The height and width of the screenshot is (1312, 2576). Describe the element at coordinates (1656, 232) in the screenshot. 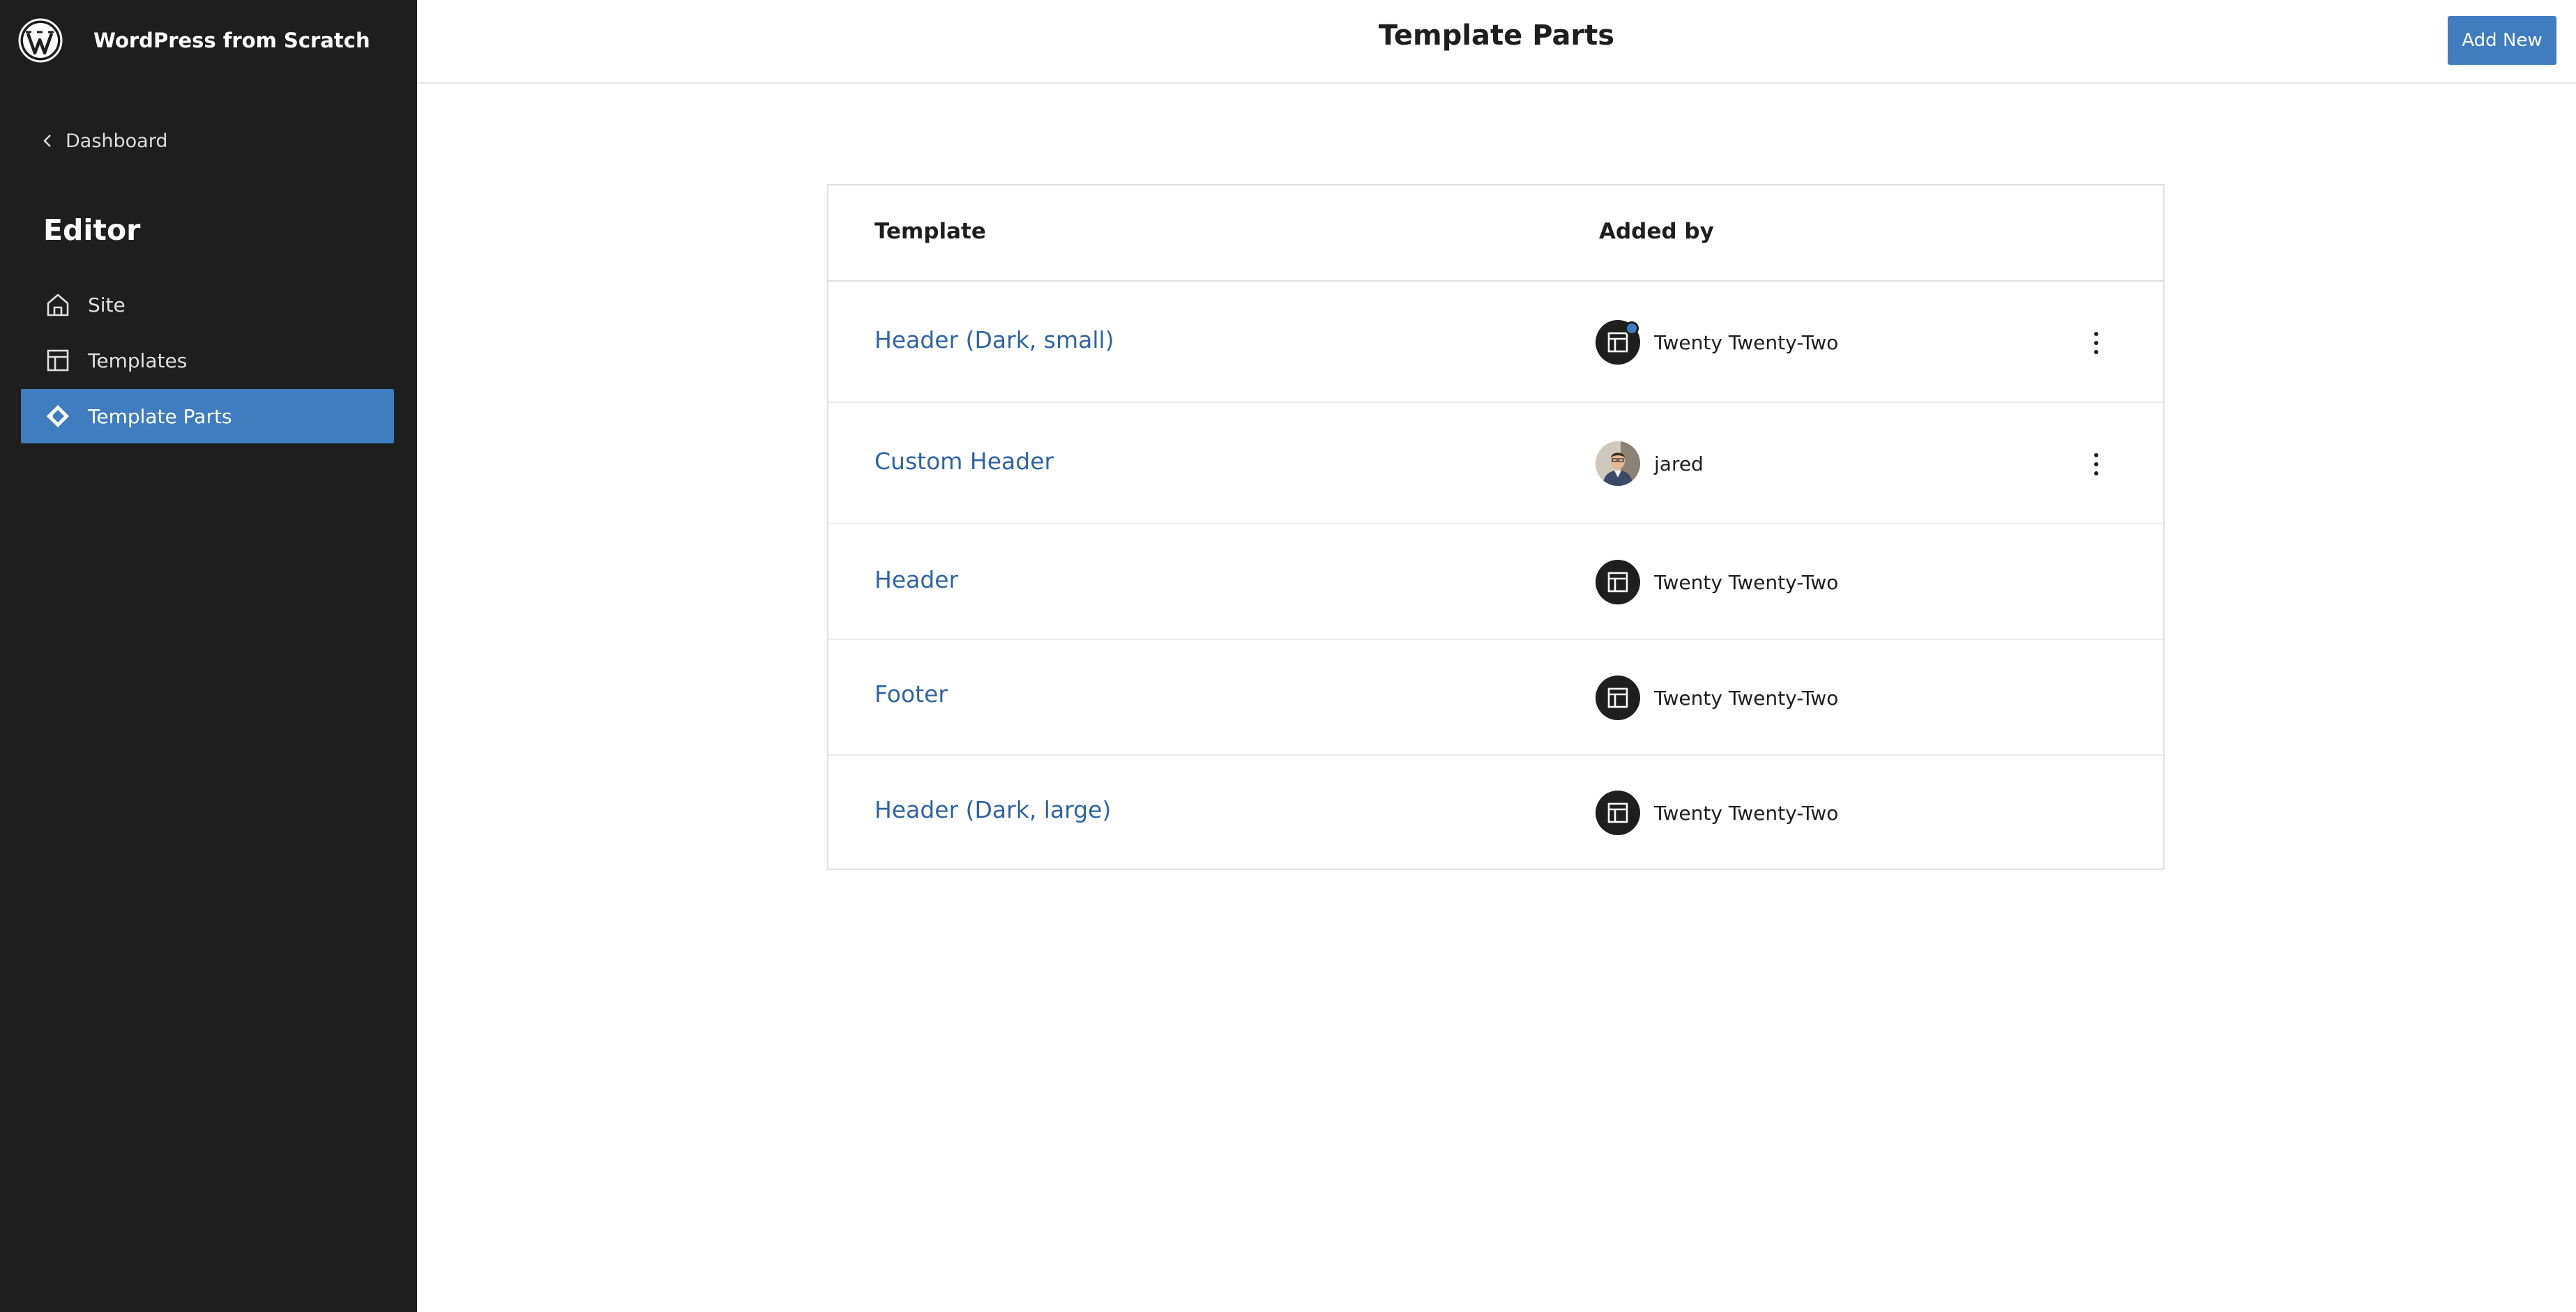

I see `column-header-added-by: Added by` at that location.